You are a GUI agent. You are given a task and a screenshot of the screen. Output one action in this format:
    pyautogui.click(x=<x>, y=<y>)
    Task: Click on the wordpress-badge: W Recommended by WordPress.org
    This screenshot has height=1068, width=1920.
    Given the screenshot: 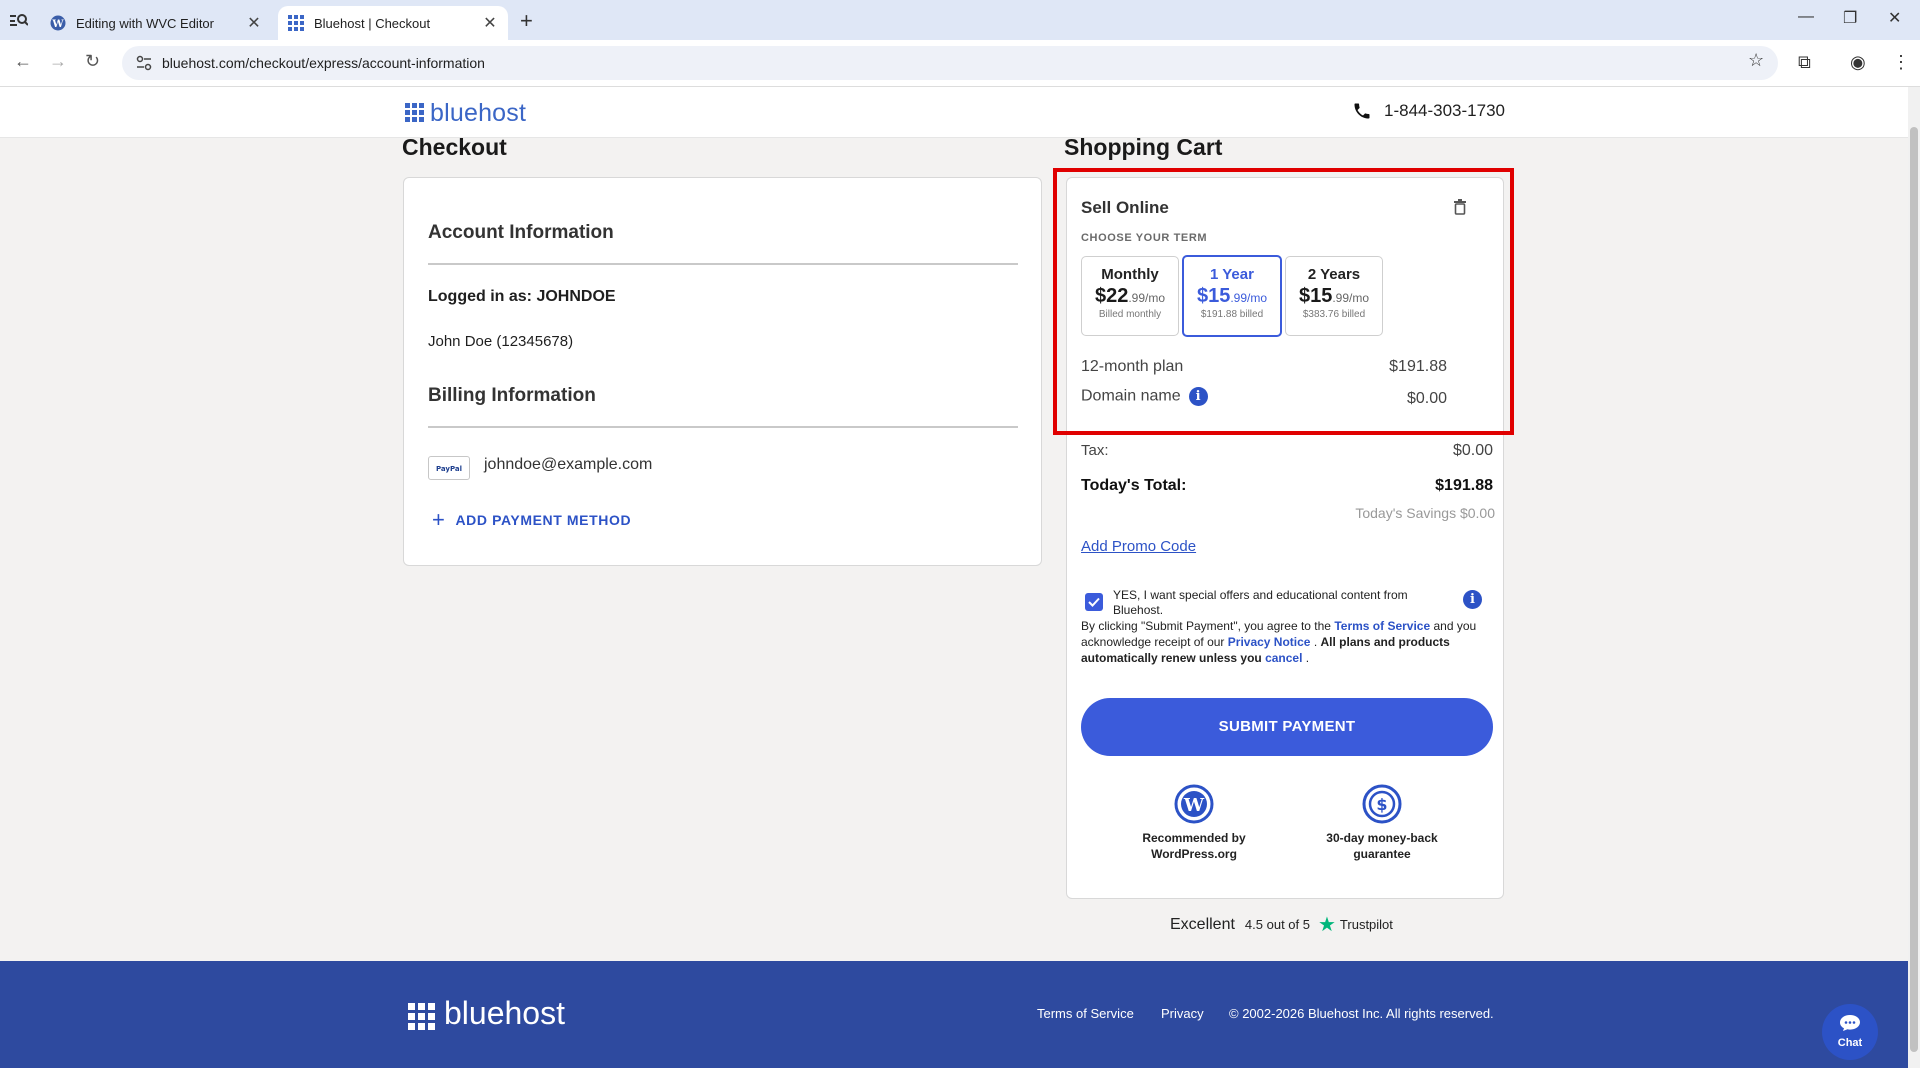 What is the action you would take?
    pyautogui.click(x=1194, y=823)
    